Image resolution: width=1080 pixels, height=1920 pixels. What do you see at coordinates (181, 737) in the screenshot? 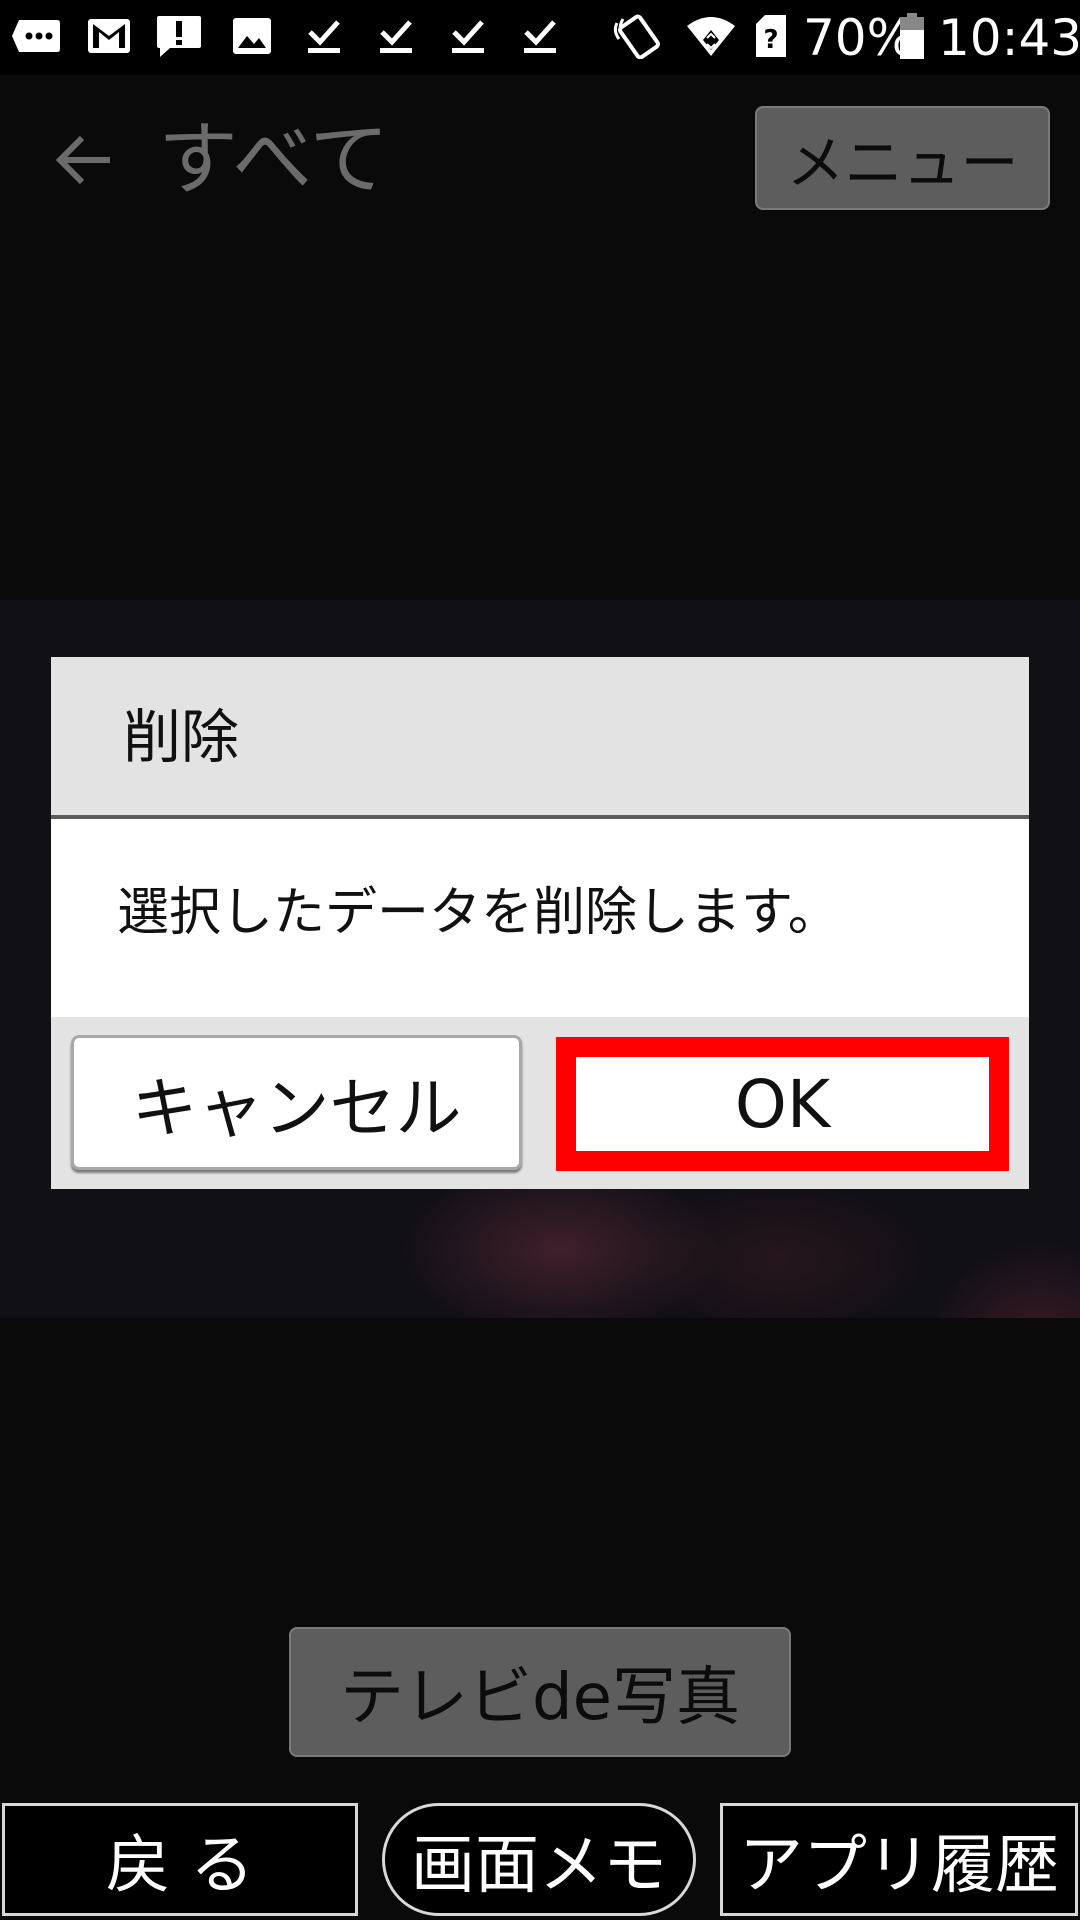
I see `dialog-title: 削除` at bounding box center [181, 737].